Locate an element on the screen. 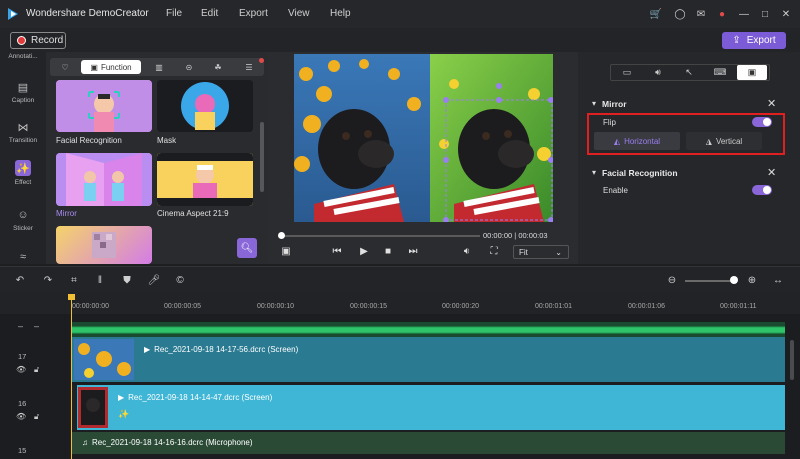 This screenshot has width=800, height=459. screen-clip: ▶︎ Rec_2021-09-18 14-17-56.dcrc (Screen) is located at coordinates (428, 359).